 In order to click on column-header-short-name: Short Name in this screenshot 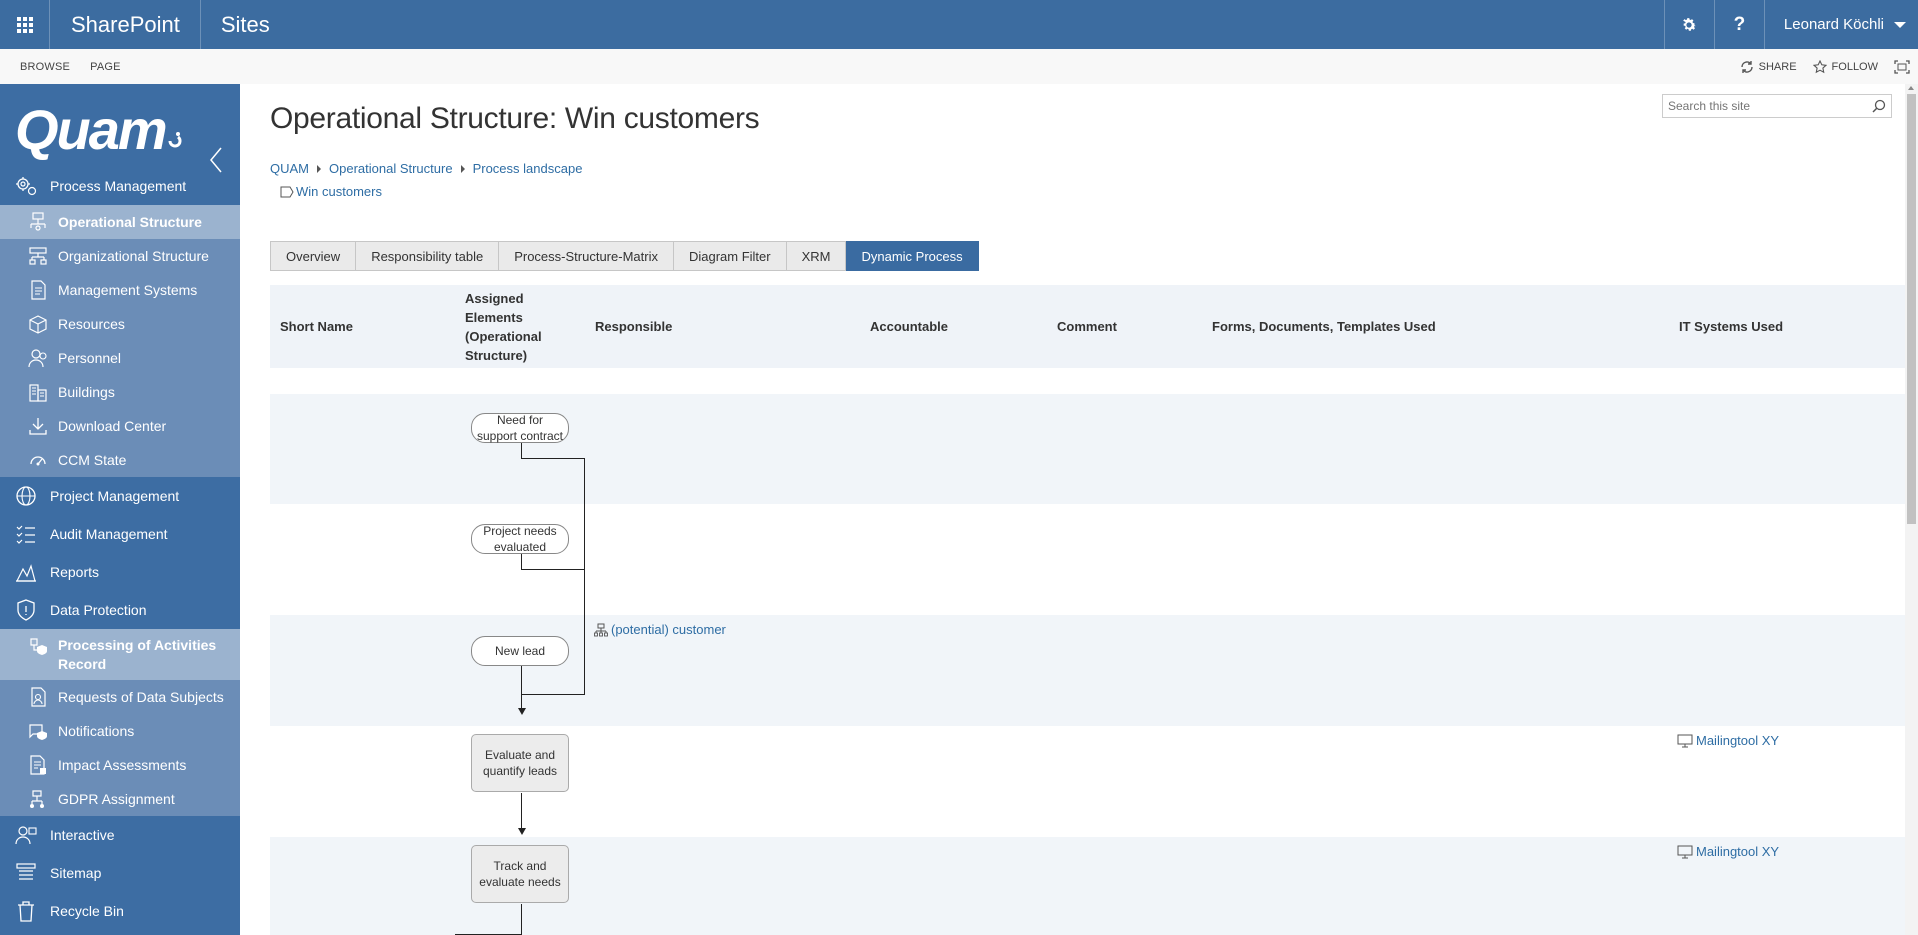, I will do `click(316, 326)`.